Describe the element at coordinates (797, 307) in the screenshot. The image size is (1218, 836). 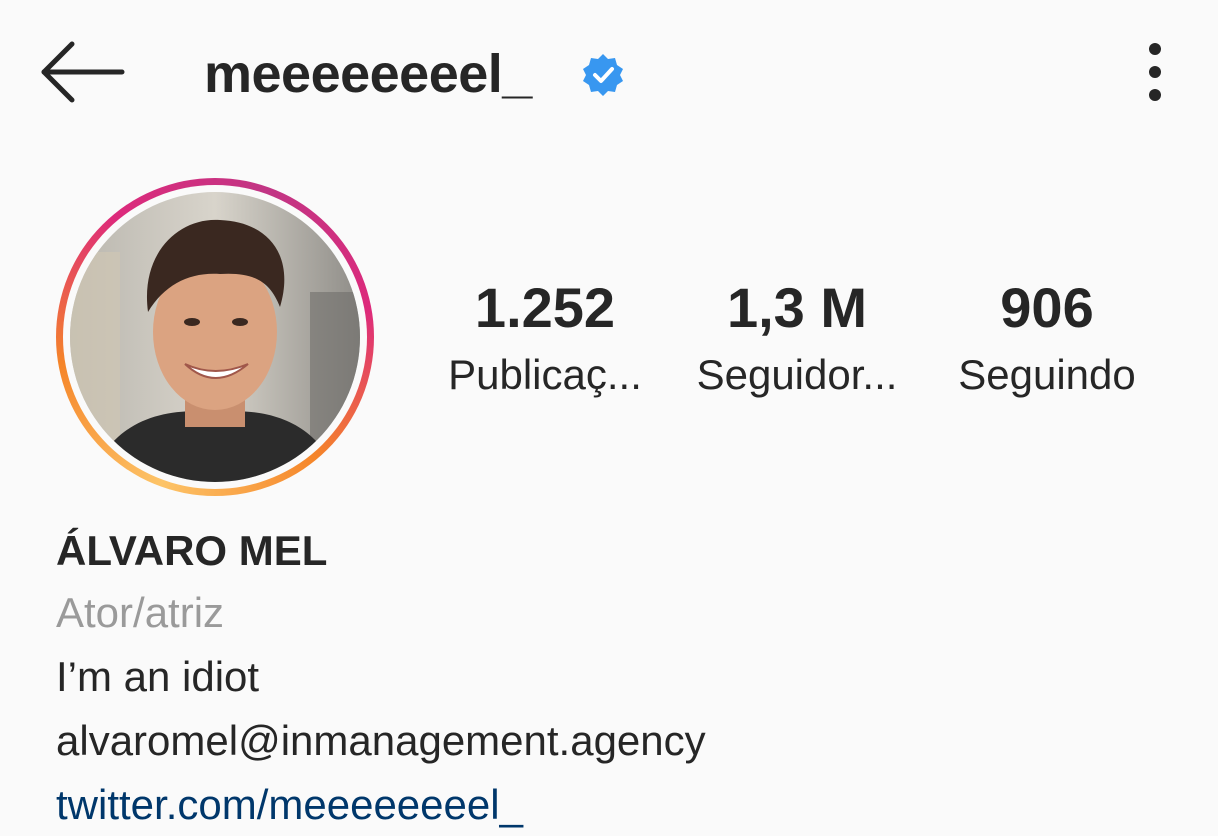
I see `followers-count: 1,3 M` at that location.